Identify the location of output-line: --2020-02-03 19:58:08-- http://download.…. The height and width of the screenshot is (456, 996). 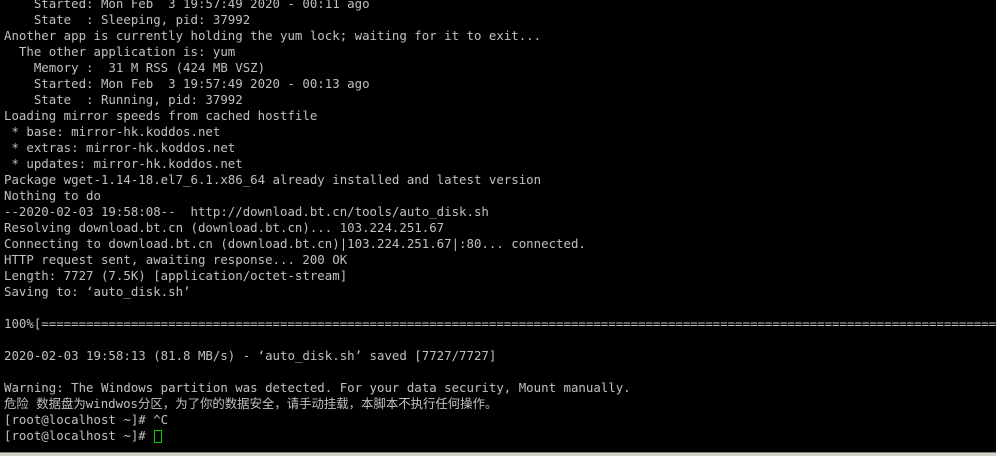
(246, 211).